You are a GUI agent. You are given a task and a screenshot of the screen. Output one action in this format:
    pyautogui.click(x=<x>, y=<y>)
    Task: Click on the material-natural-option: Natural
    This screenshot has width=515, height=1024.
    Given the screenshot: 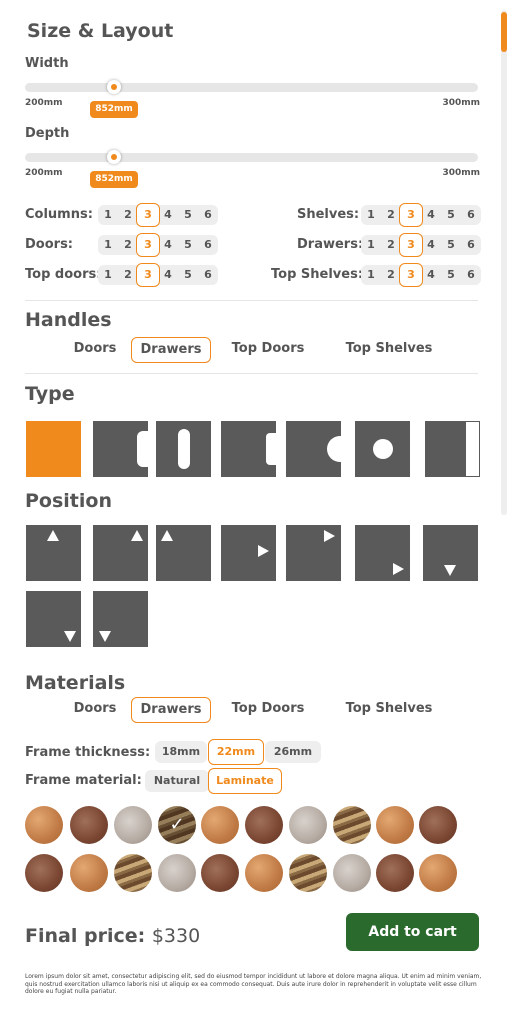 What is the action you would take?
    pyautogui.click(x=177, y=781)
    